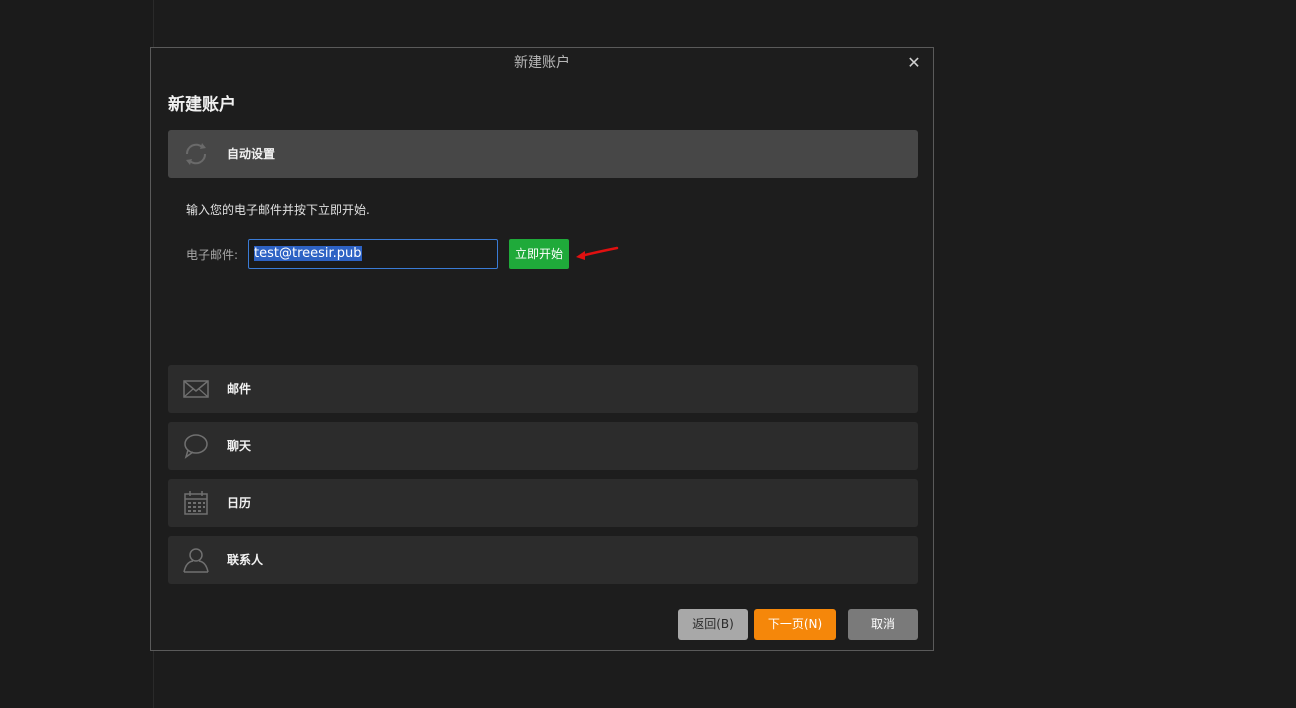 This screenshot has width=1296, height=708. What do you see at coordinates (278, 210) in the screenshot?
I see `instruction-text: 输入您的电子邮件并按下立即开始.` at bounding box center [278, 210].